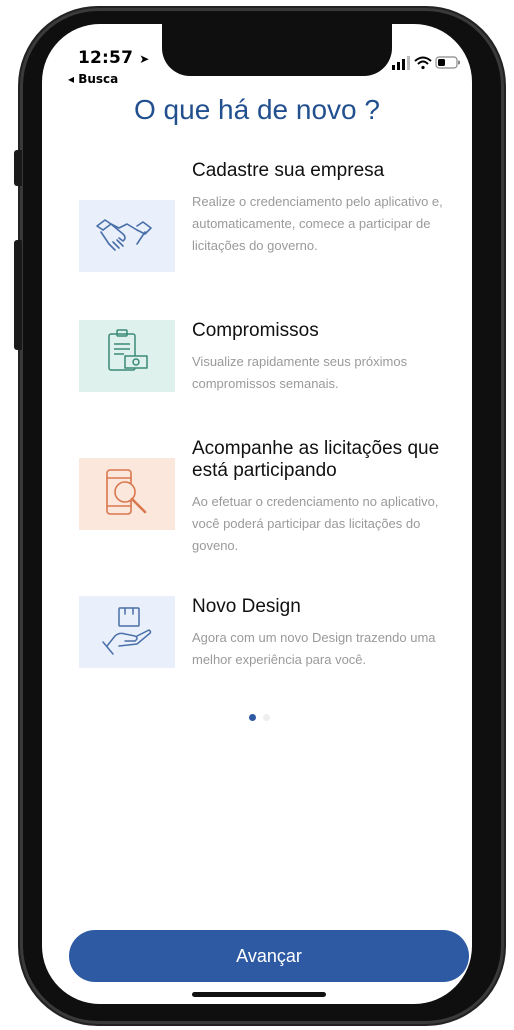 The width and height of the screenshot is (514, 1030). Describe the element at coordinates (401, 63) in the screenshot. I see `signal-icon` at that location.